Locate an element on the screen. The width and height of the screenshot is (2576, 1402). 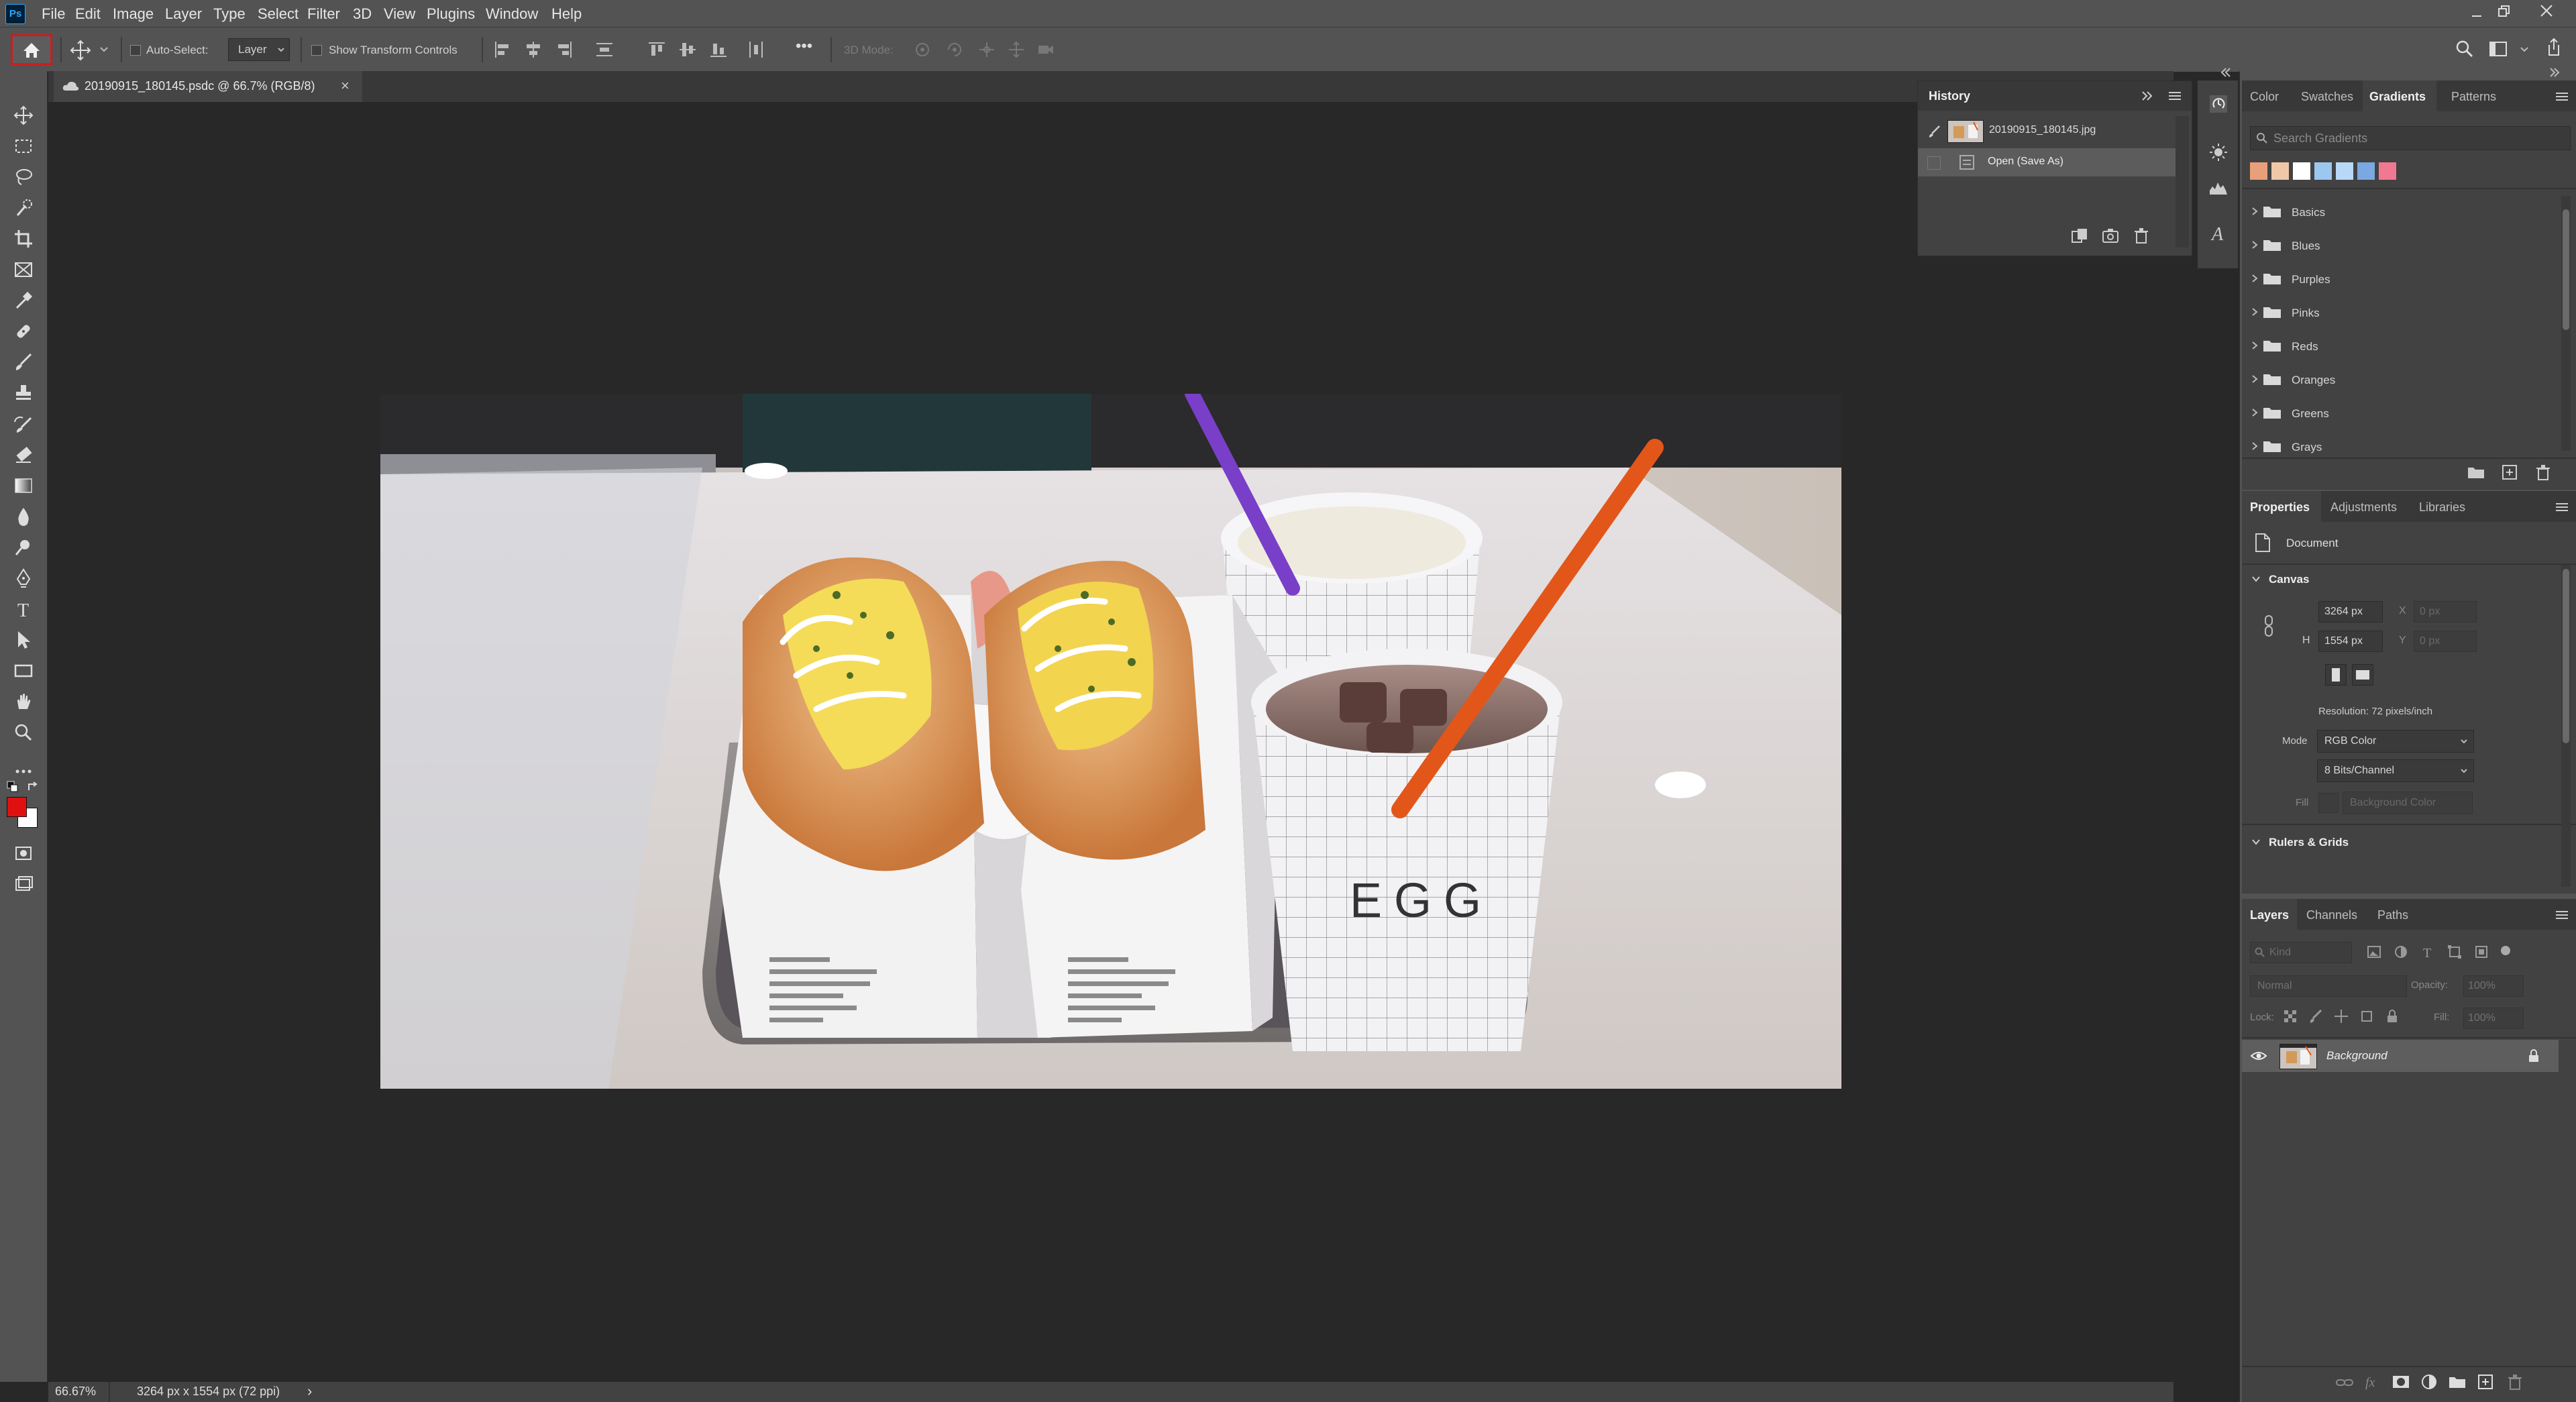
fill-dropdown: Background Color is located at coordinates (2408, 803).